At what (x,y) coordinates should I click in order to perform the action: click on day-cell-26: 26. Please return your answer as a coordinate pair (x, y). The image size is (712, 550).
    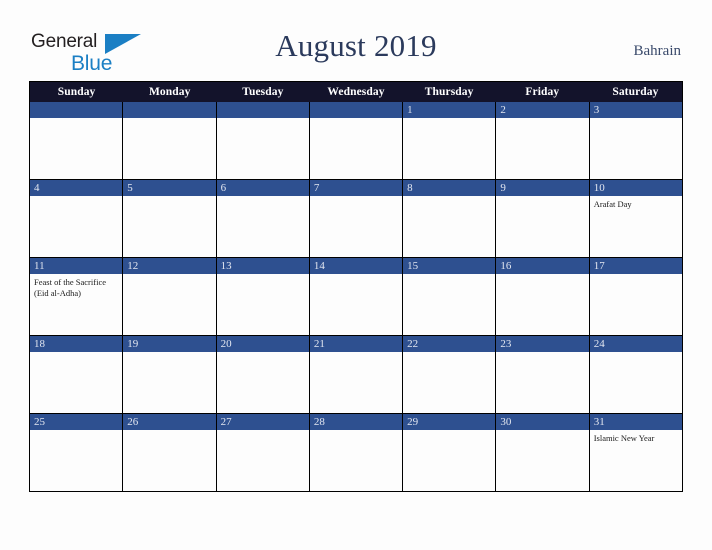
    Looking at the image, I should click on (169, 452).